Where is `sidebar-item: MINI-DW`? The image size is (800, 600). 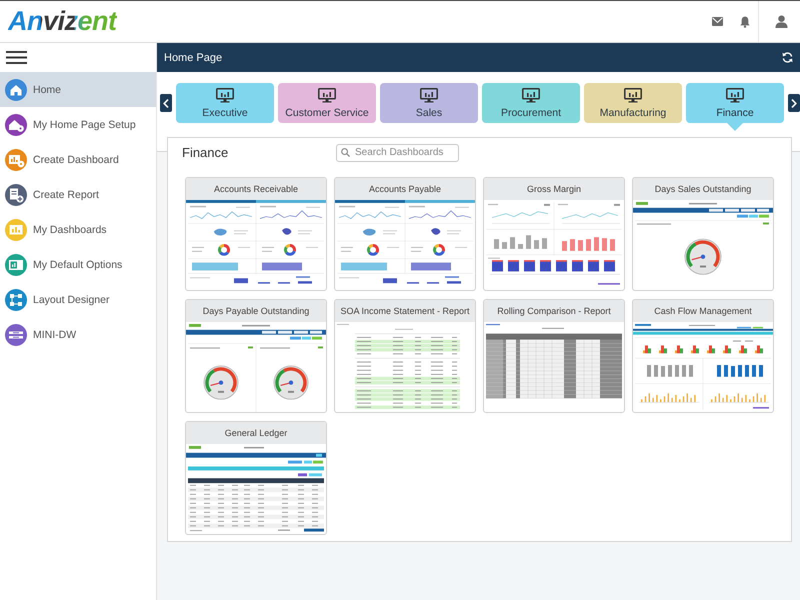
sidebar-item: MINI-DW is located at coordinates (78, 334).